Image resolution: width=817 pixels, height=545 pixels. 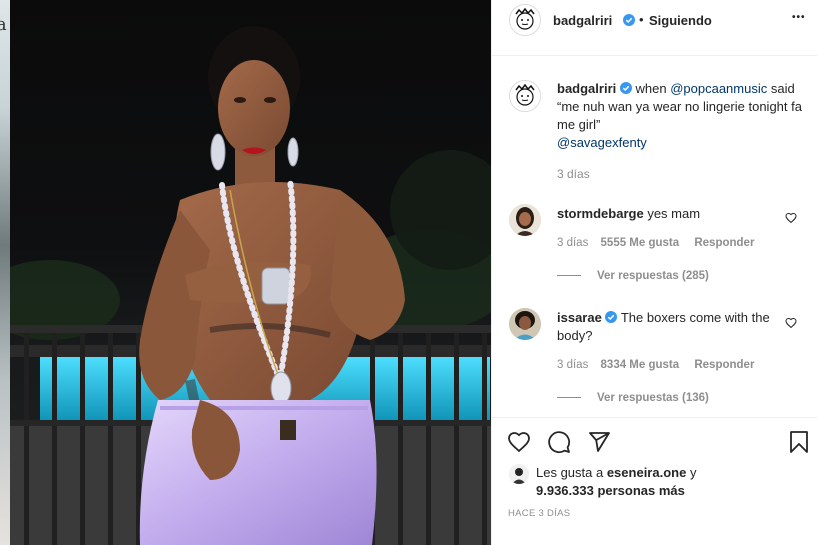 I want to click on comment-1-meta: 3 días 5555 Me gusta Responder, so click(x=655, y=243).